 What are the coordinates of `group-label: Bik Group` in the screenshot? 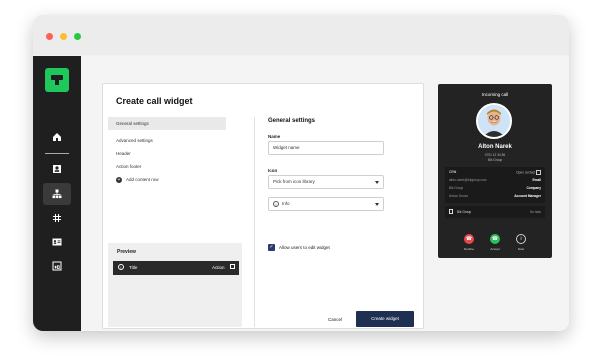 It's located at (464, 212).